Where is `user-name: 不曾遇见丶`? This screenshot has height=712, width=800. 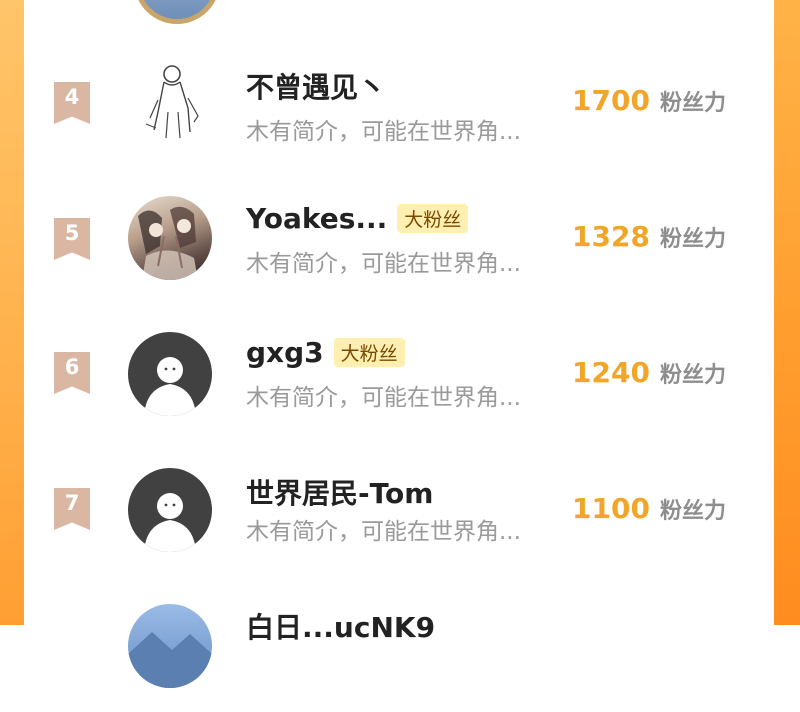
user-name: 不曾遇见丶 is located at coordinates (316, 86).